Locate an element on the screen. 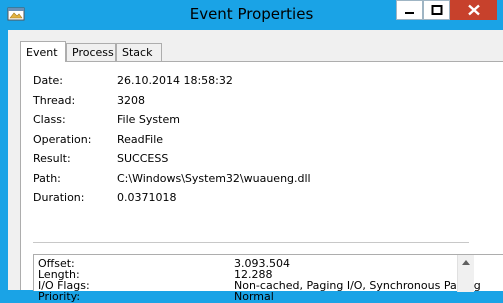  maximize-icon is located at coordinates (436, 10).